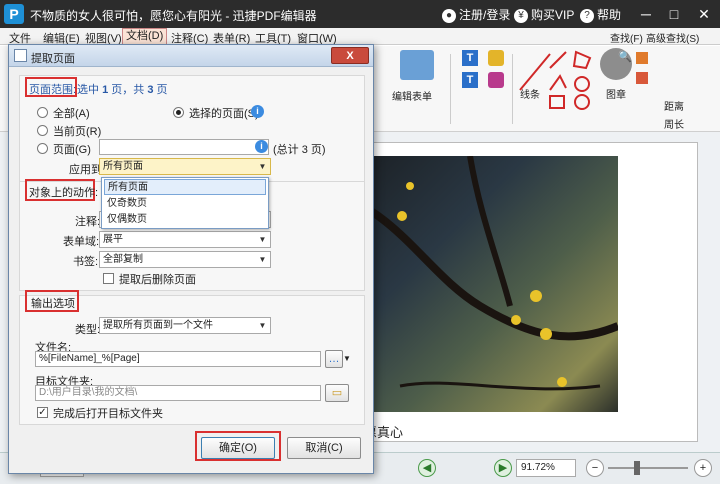 The image size is (720, 484). What do you see at coordinates (53, 304) in the screenshot?
I see `output-label: 输出选项` at bounding box center [53, 304].